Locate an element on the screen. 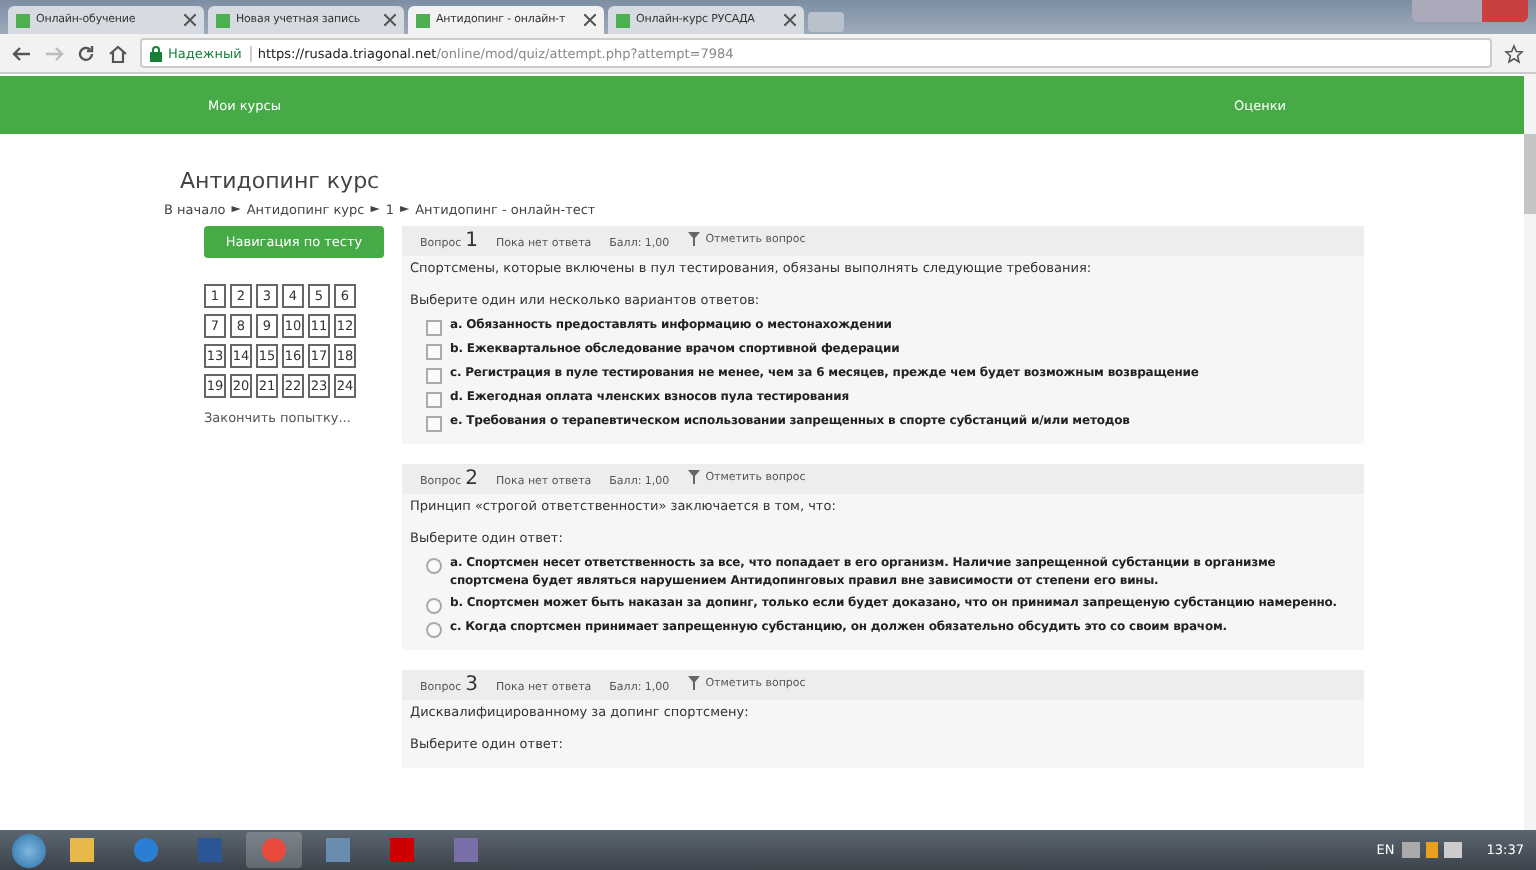  tray-icon is located at coordinates (1432, 850).